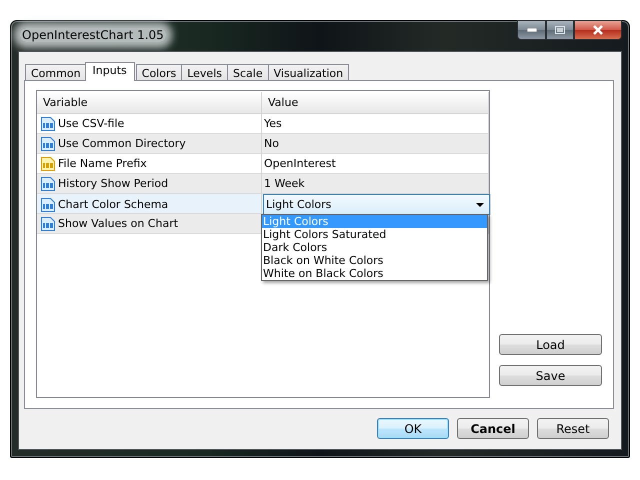  What do you see at coordinates (65, 102) in the screenshot?
I see `column-header: Variable` at bounding box center [65, 102].